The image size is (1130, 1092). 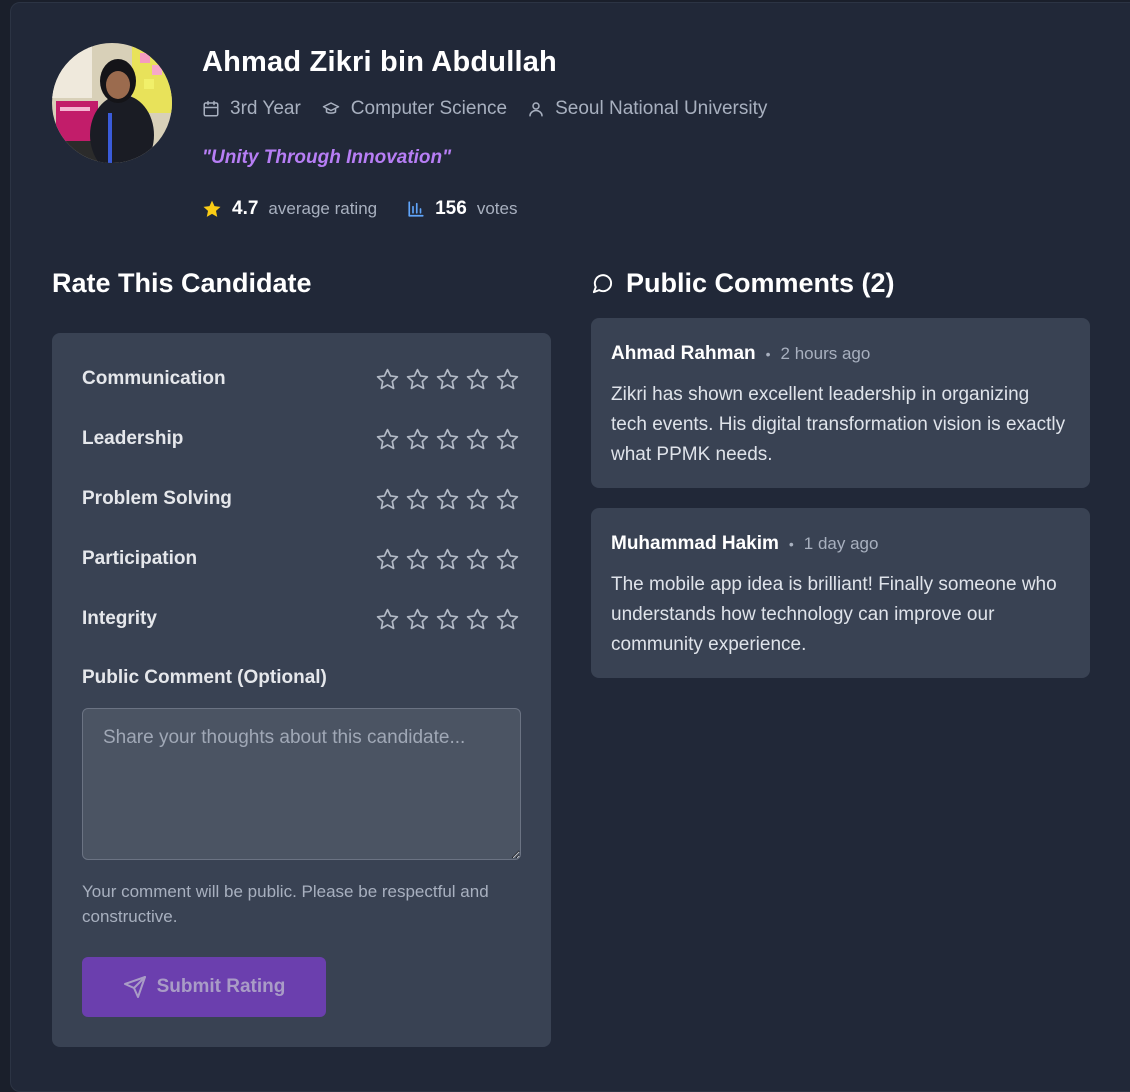 What do you see at coordinates (327, 157) in the screenshot?
I see `candidate-slogan: "Unity Through Innovation"` at bounding box center [327, 157].